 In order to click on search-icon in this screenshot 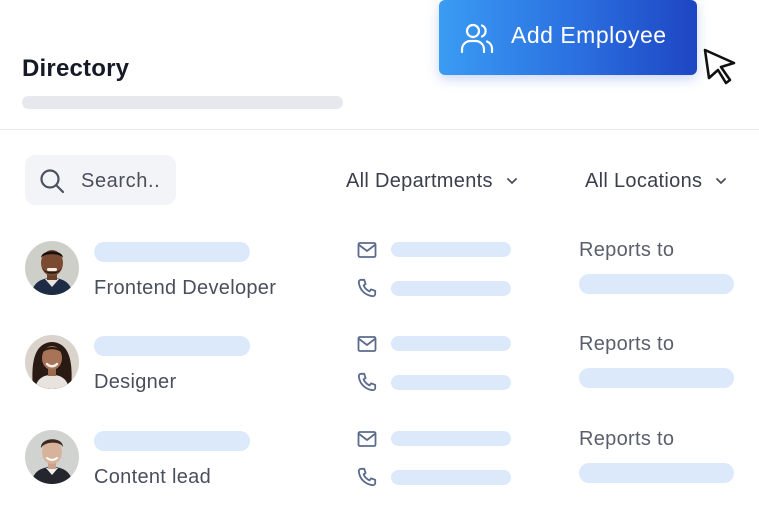, I will do `click(52, 181)`.